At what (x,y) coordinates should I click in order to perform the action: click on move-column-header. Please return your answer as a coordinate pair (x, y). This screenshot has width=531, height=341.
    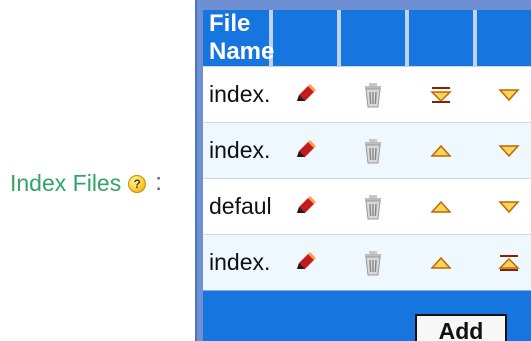
    Looking at the image, I should click on (442, 38).